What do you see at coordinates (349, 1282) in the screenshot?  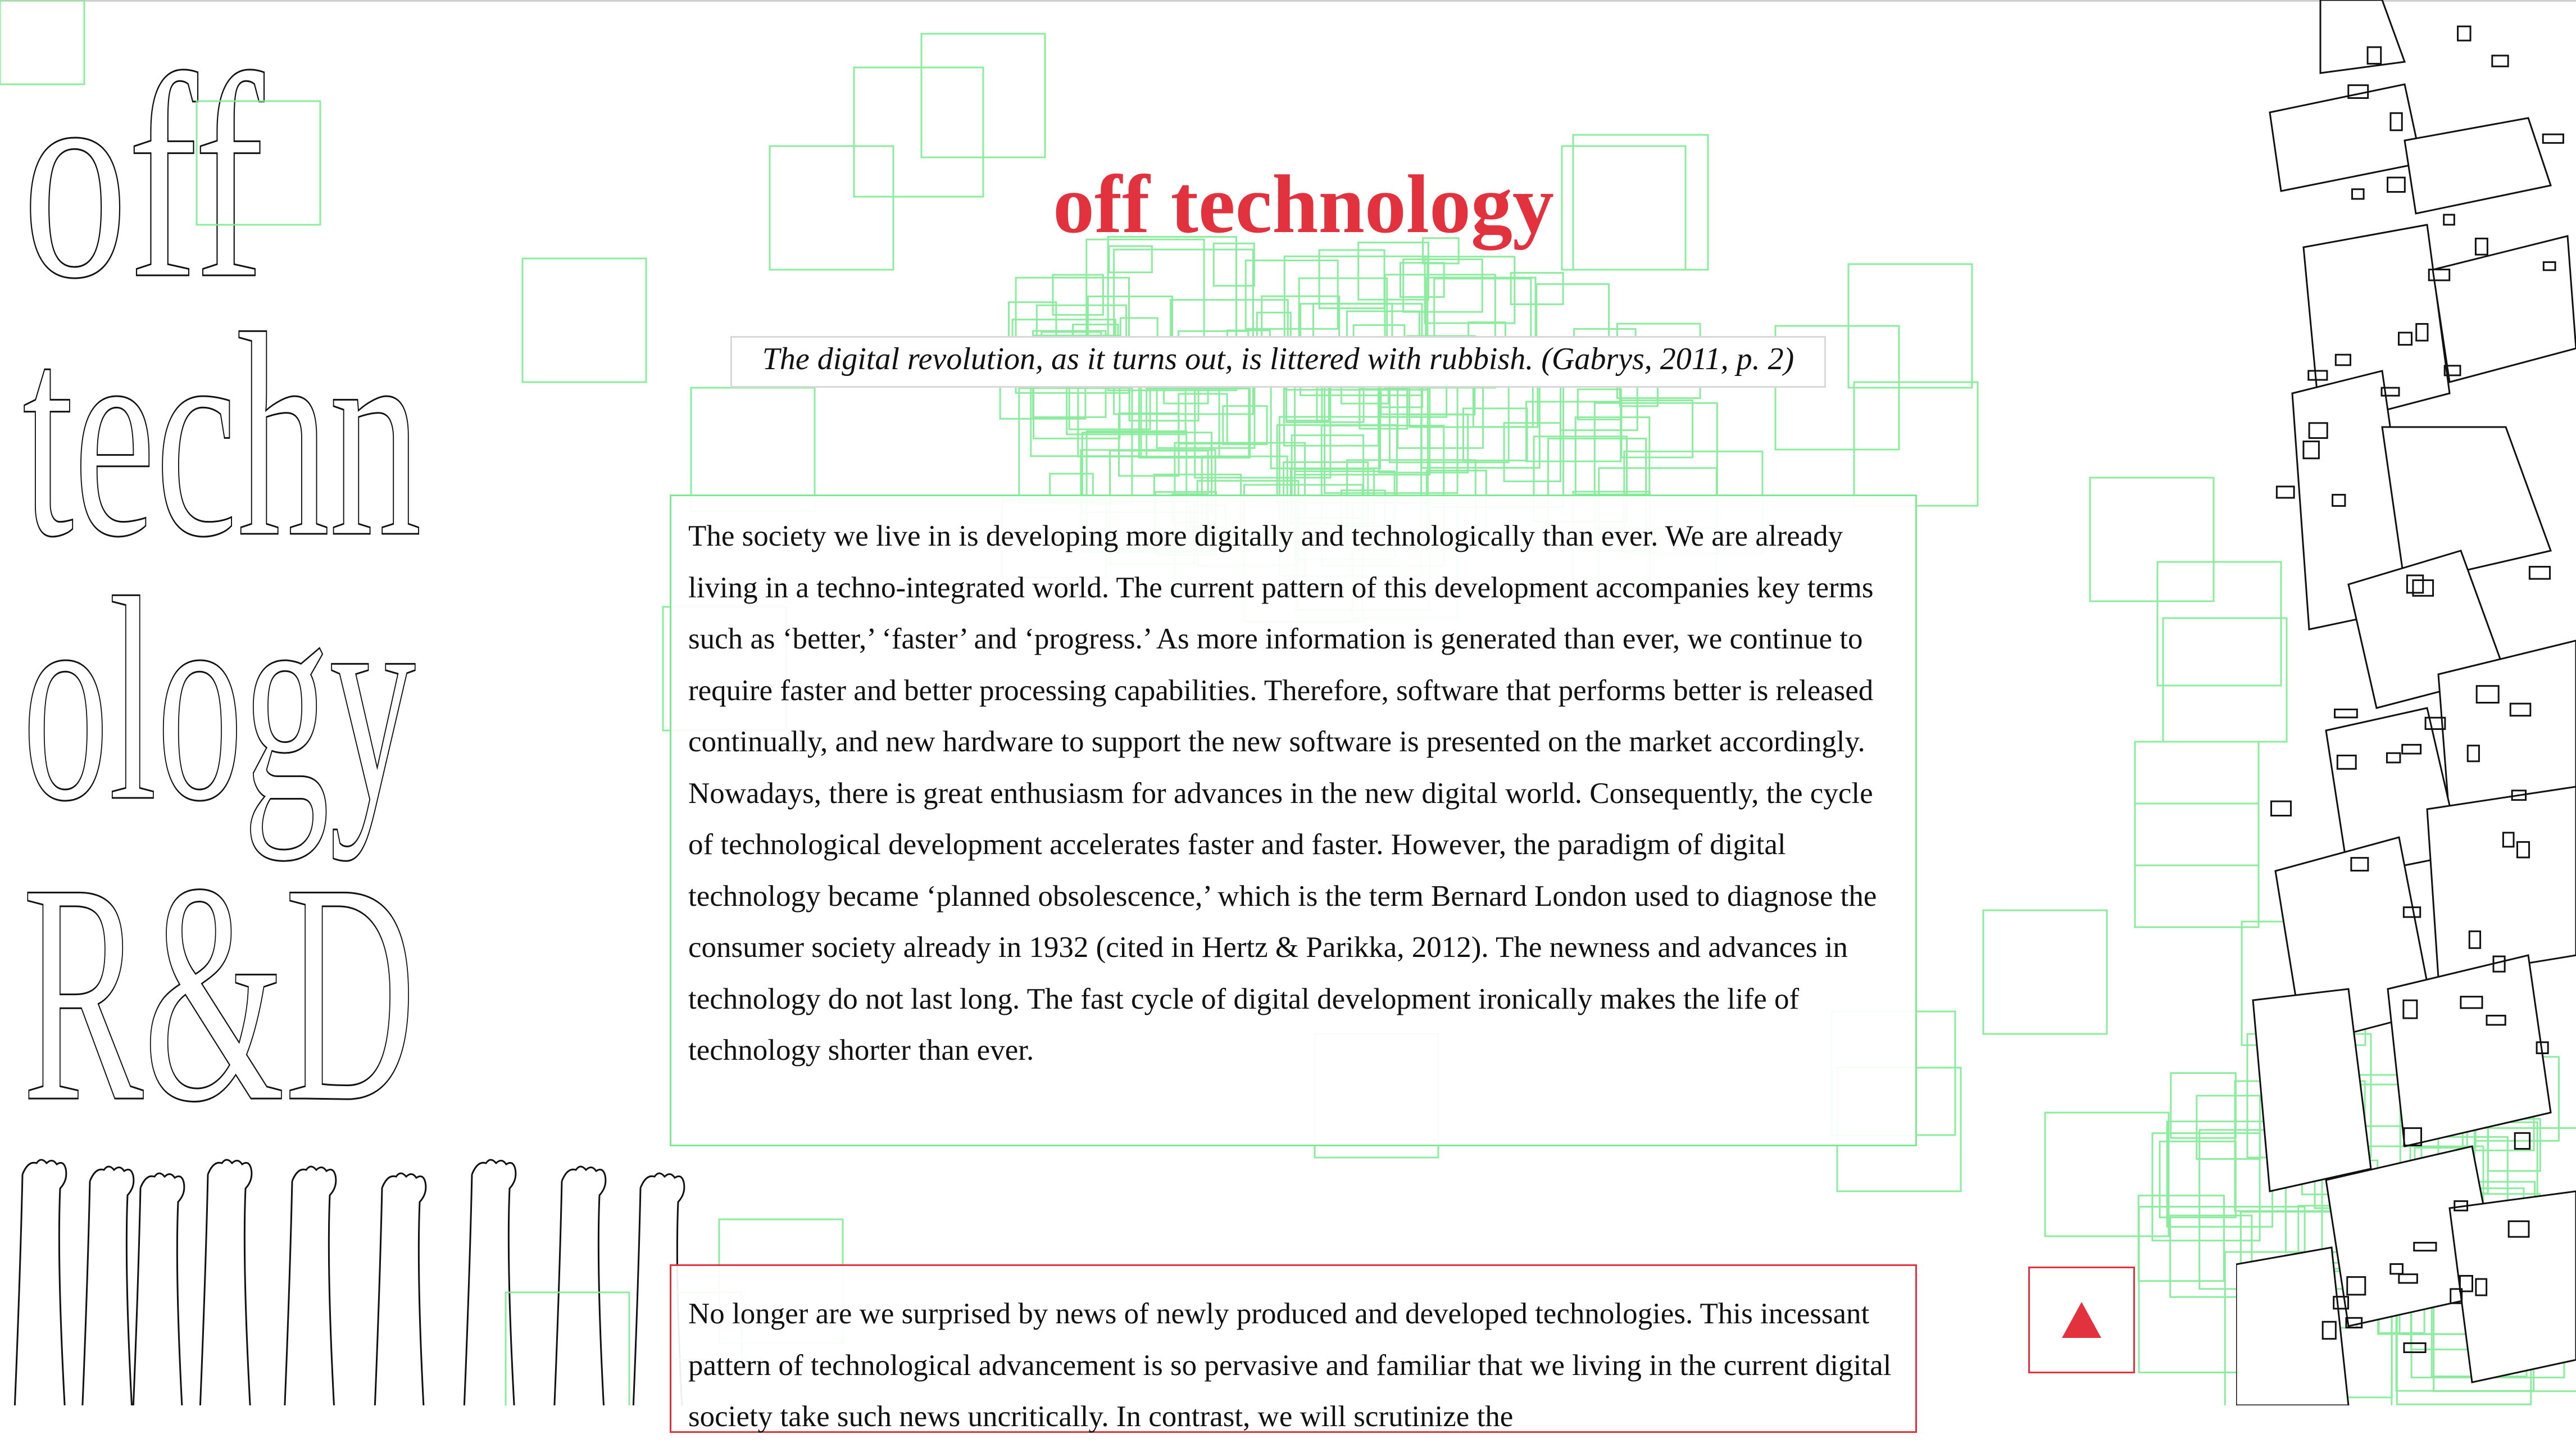 I see `raised-hands-illustration` at bounding box center [349, 1282].